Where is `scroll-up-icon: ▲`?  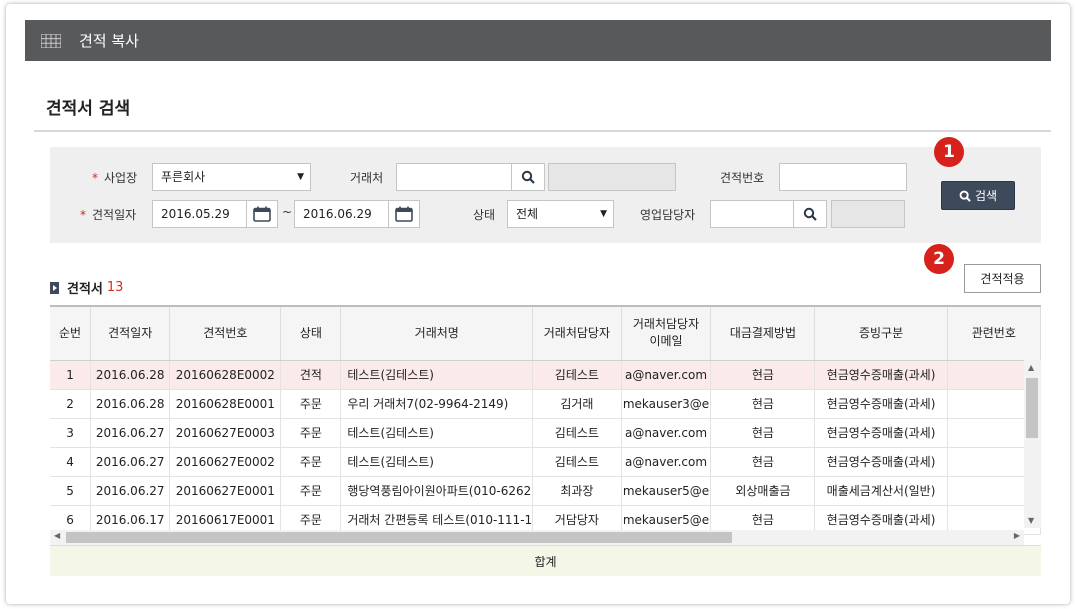 scroll-up-icon: ▲ is located at coordinates (1031, 367).